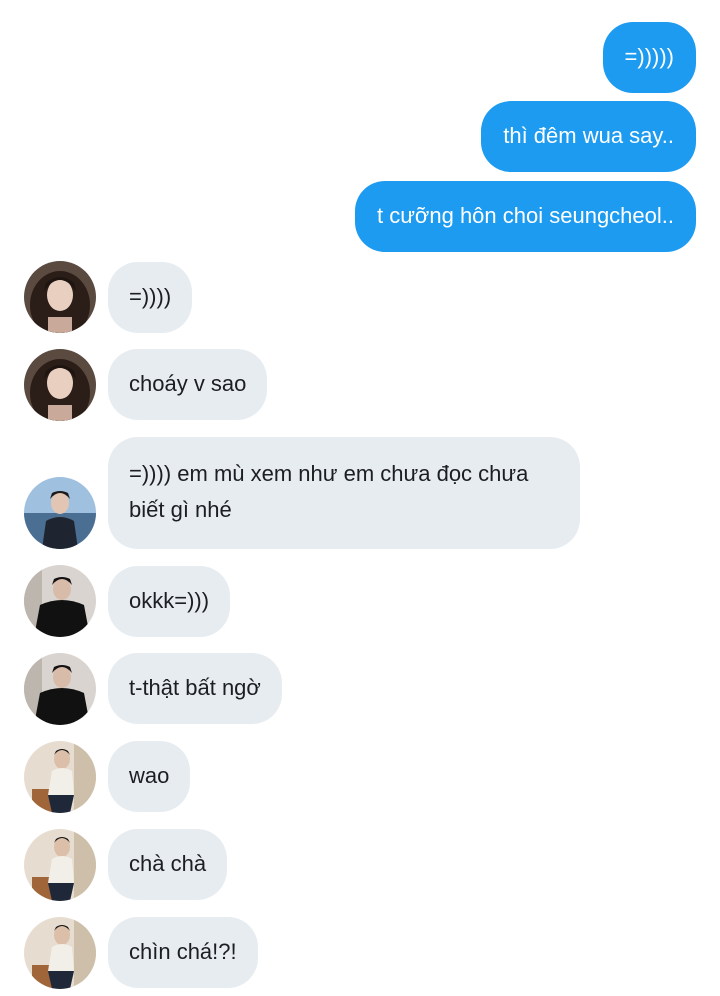  What do you see at coordinates (150, 297) in the screenshot?
I see `message-bubble-incoming: =))))` at bounding box center [150, 297].